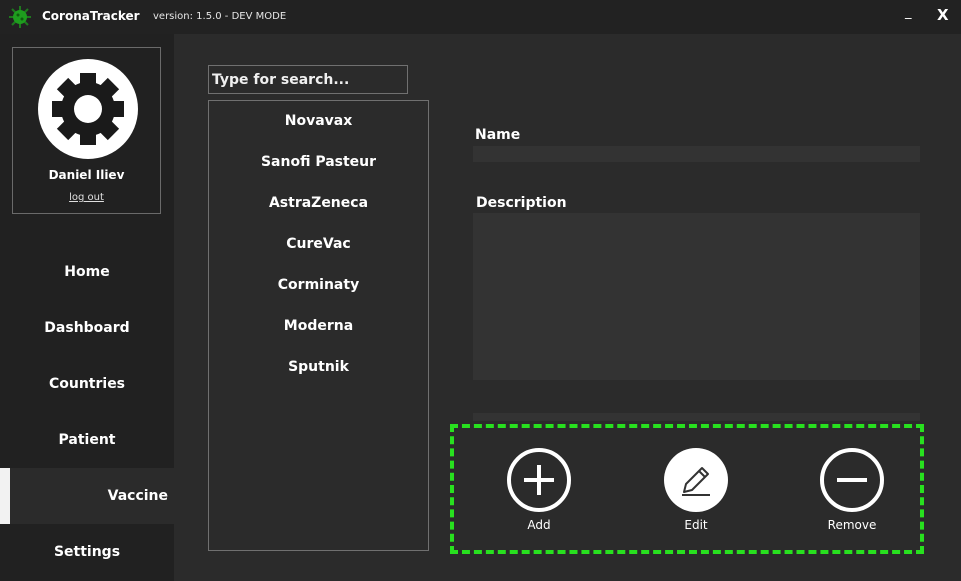 This screenshot has width=961, height=581. I want to click on divider, so click(696, 417).